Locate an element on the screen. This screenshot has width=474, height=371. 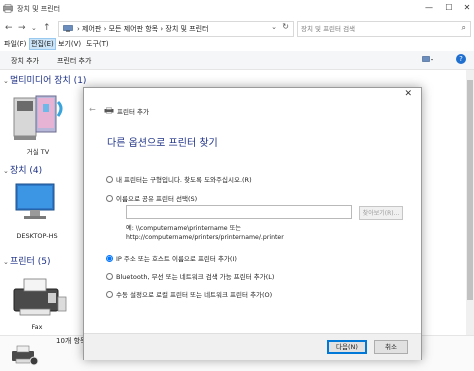
window-title: 장치 및 프린터 is located at coordinates (39, 9).